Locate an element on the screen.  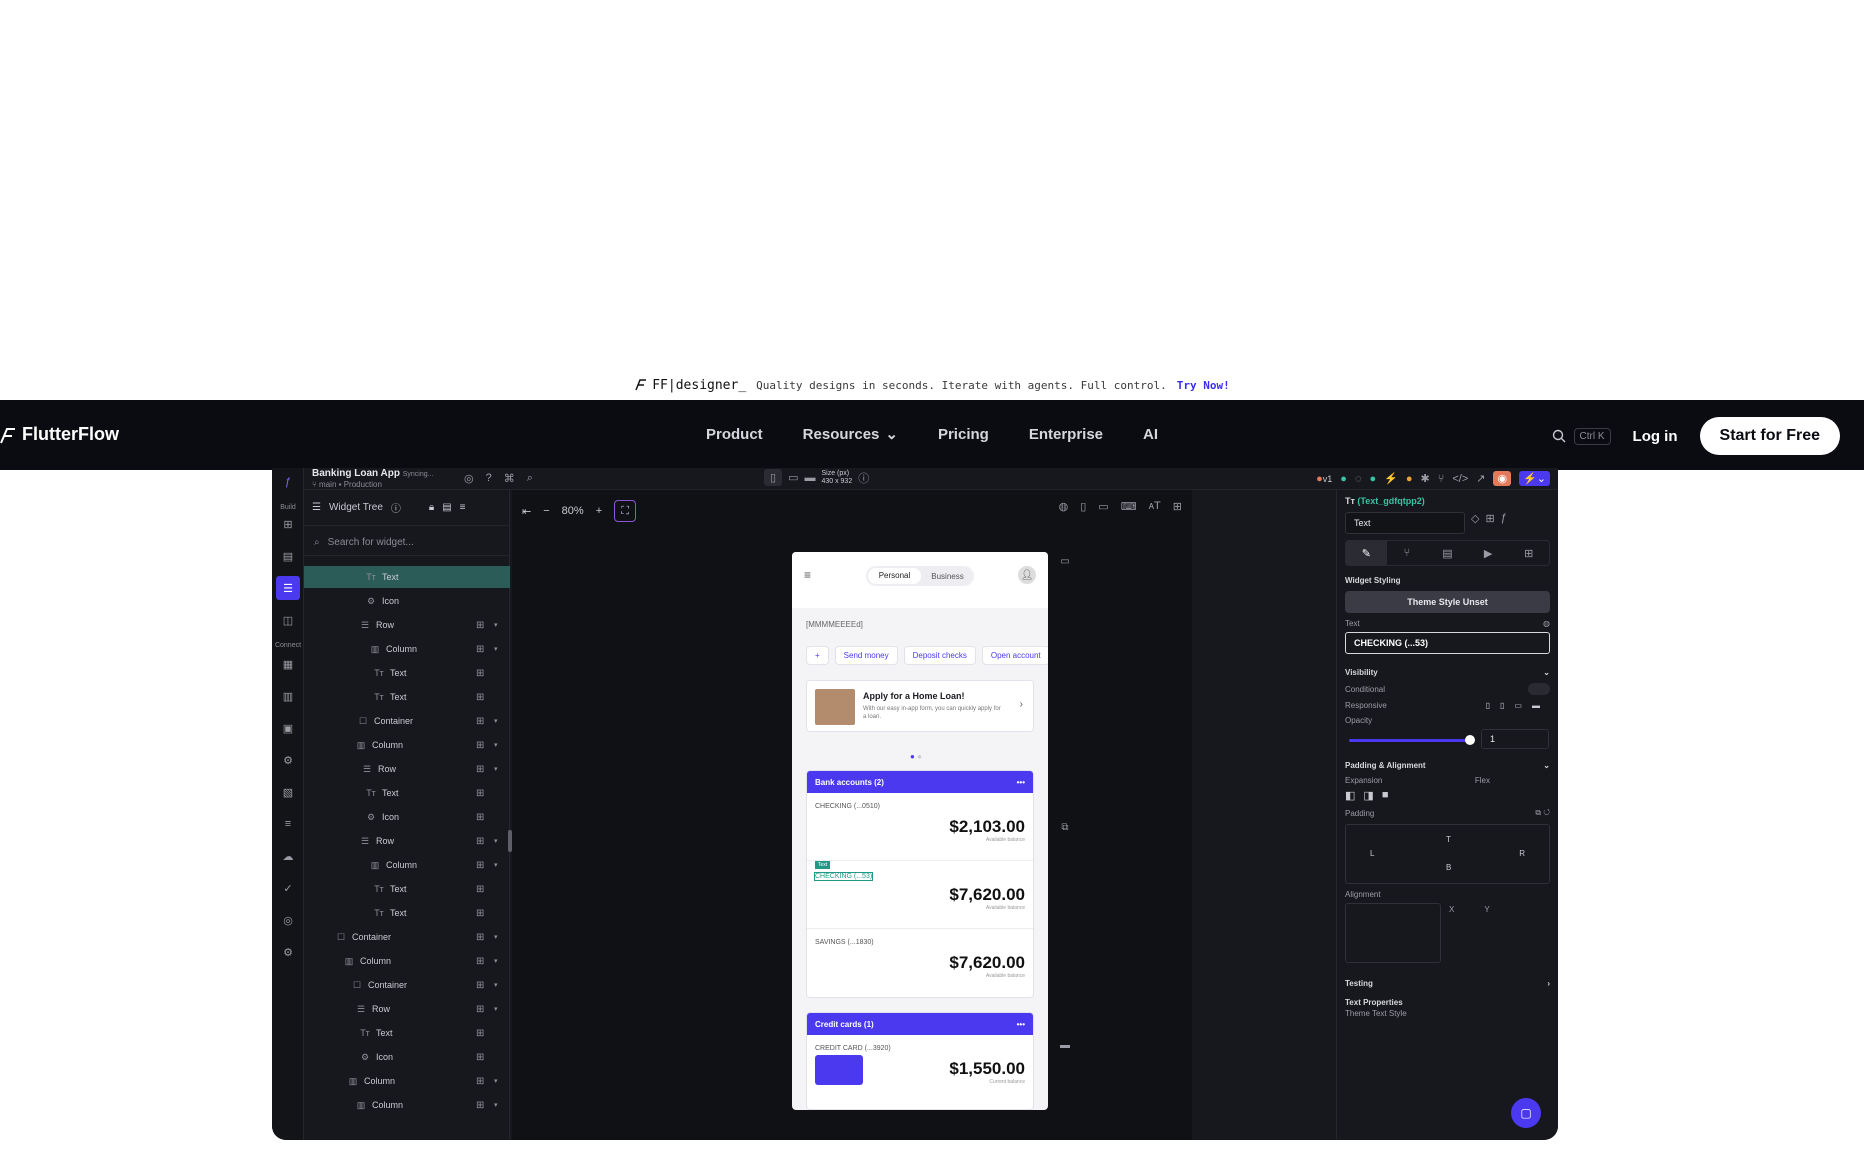
menu-product: Product is located at coordinates (734, 434).